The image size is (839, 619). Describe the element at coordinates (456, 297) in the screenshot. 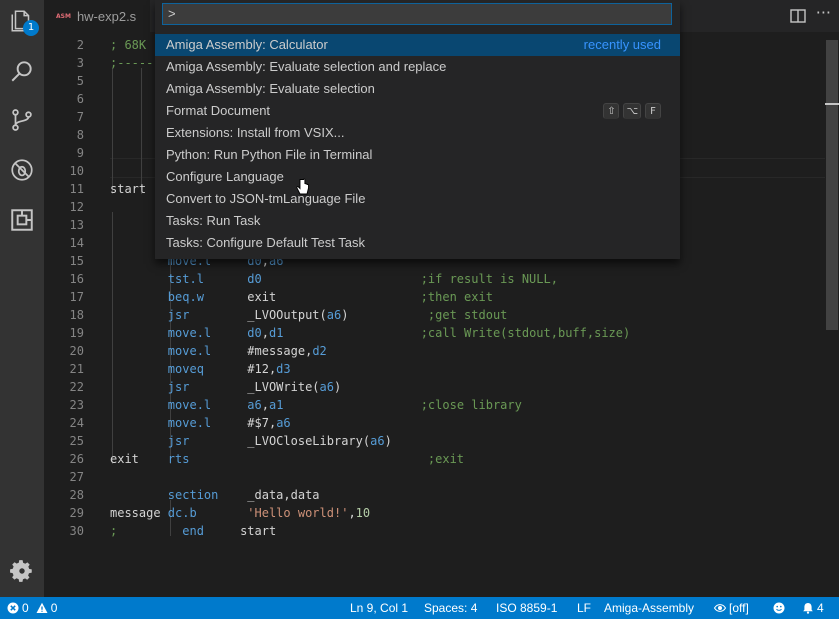

I see `code-token: ;then exit` at that location.